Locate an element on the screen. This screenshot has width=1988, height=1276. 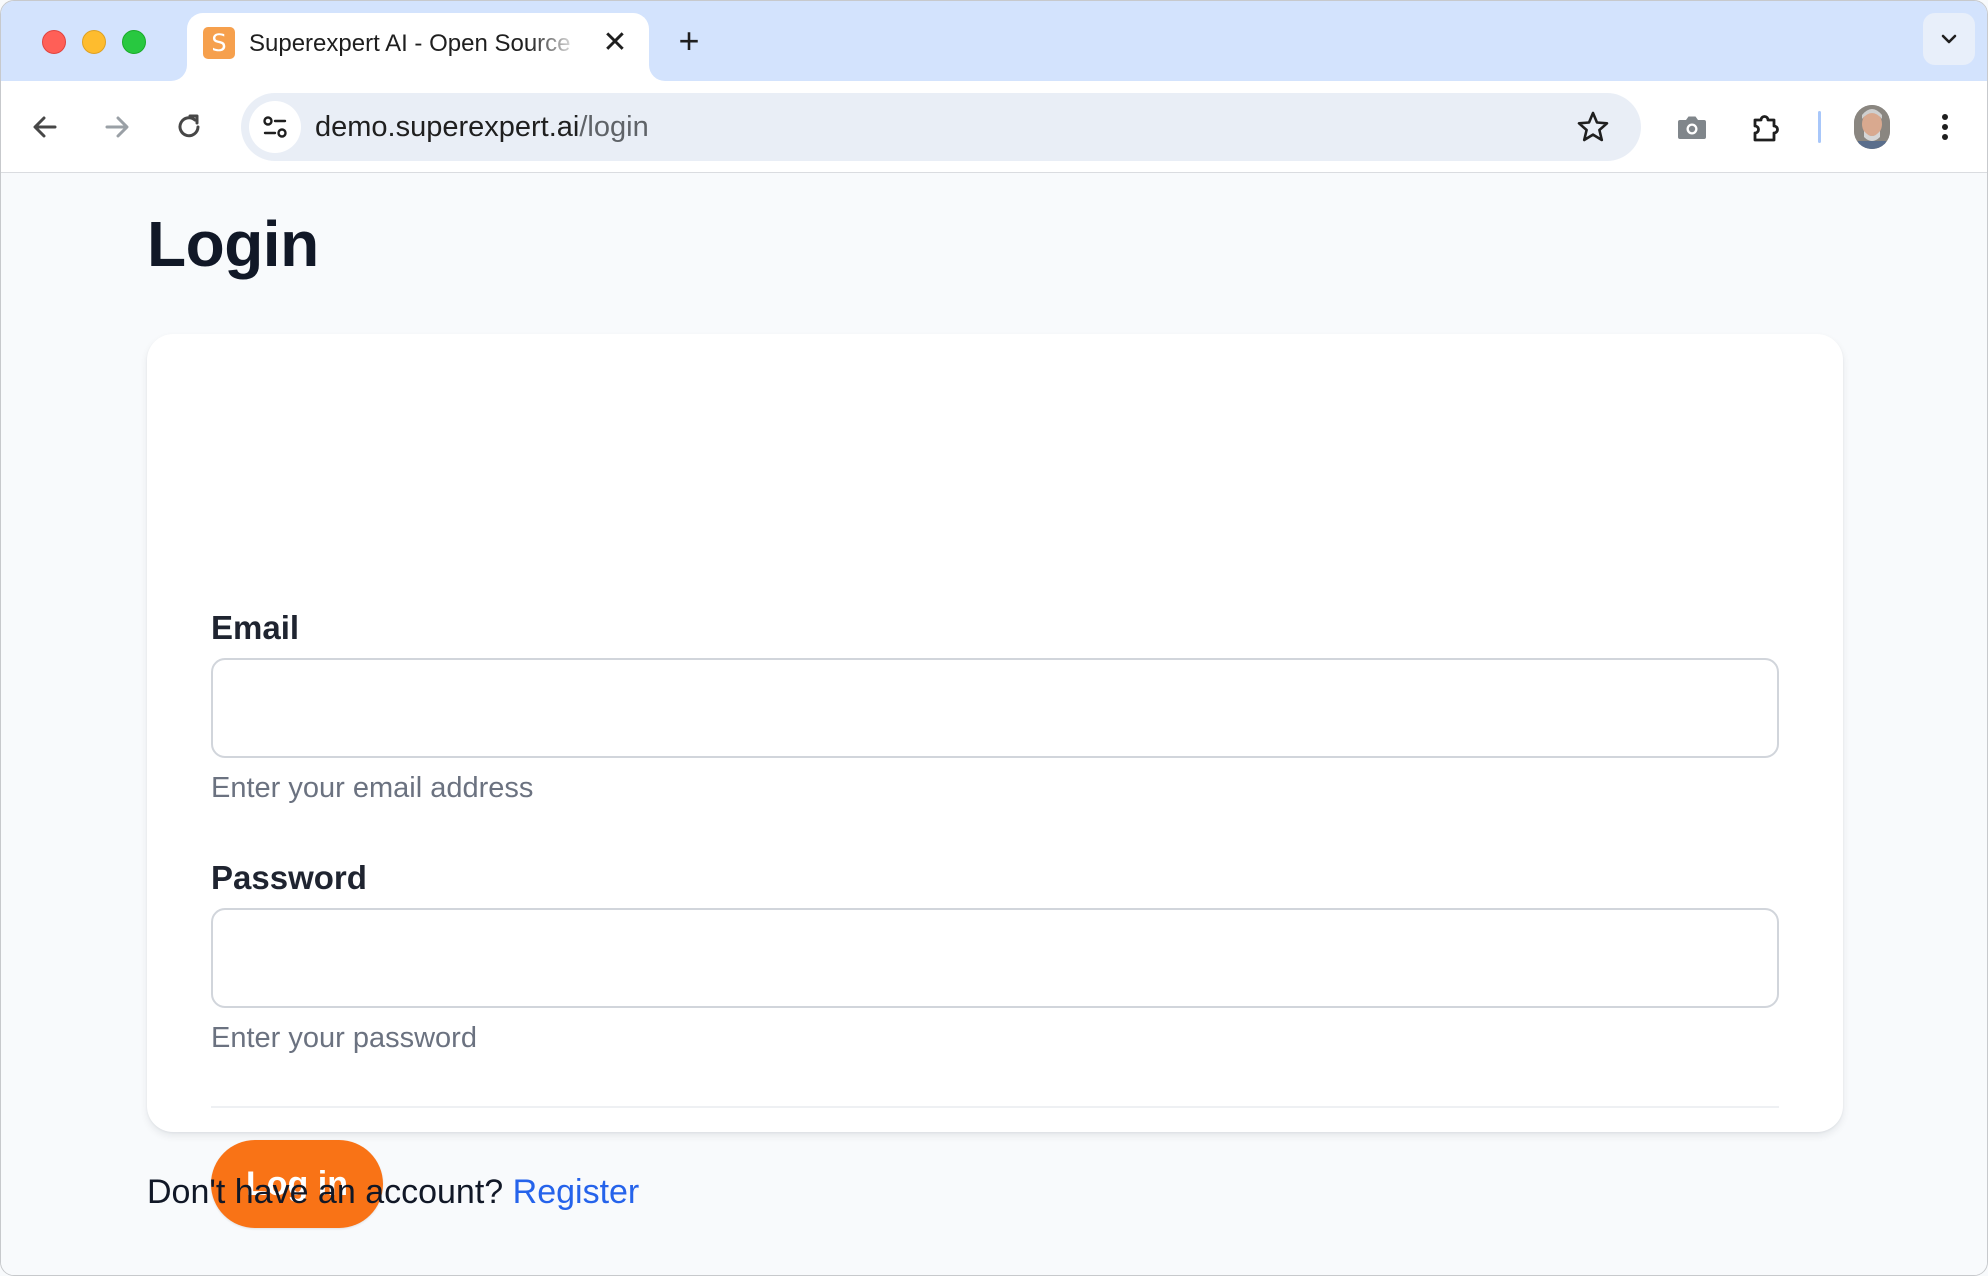
site-info-button is located at coordinates (275, 127).